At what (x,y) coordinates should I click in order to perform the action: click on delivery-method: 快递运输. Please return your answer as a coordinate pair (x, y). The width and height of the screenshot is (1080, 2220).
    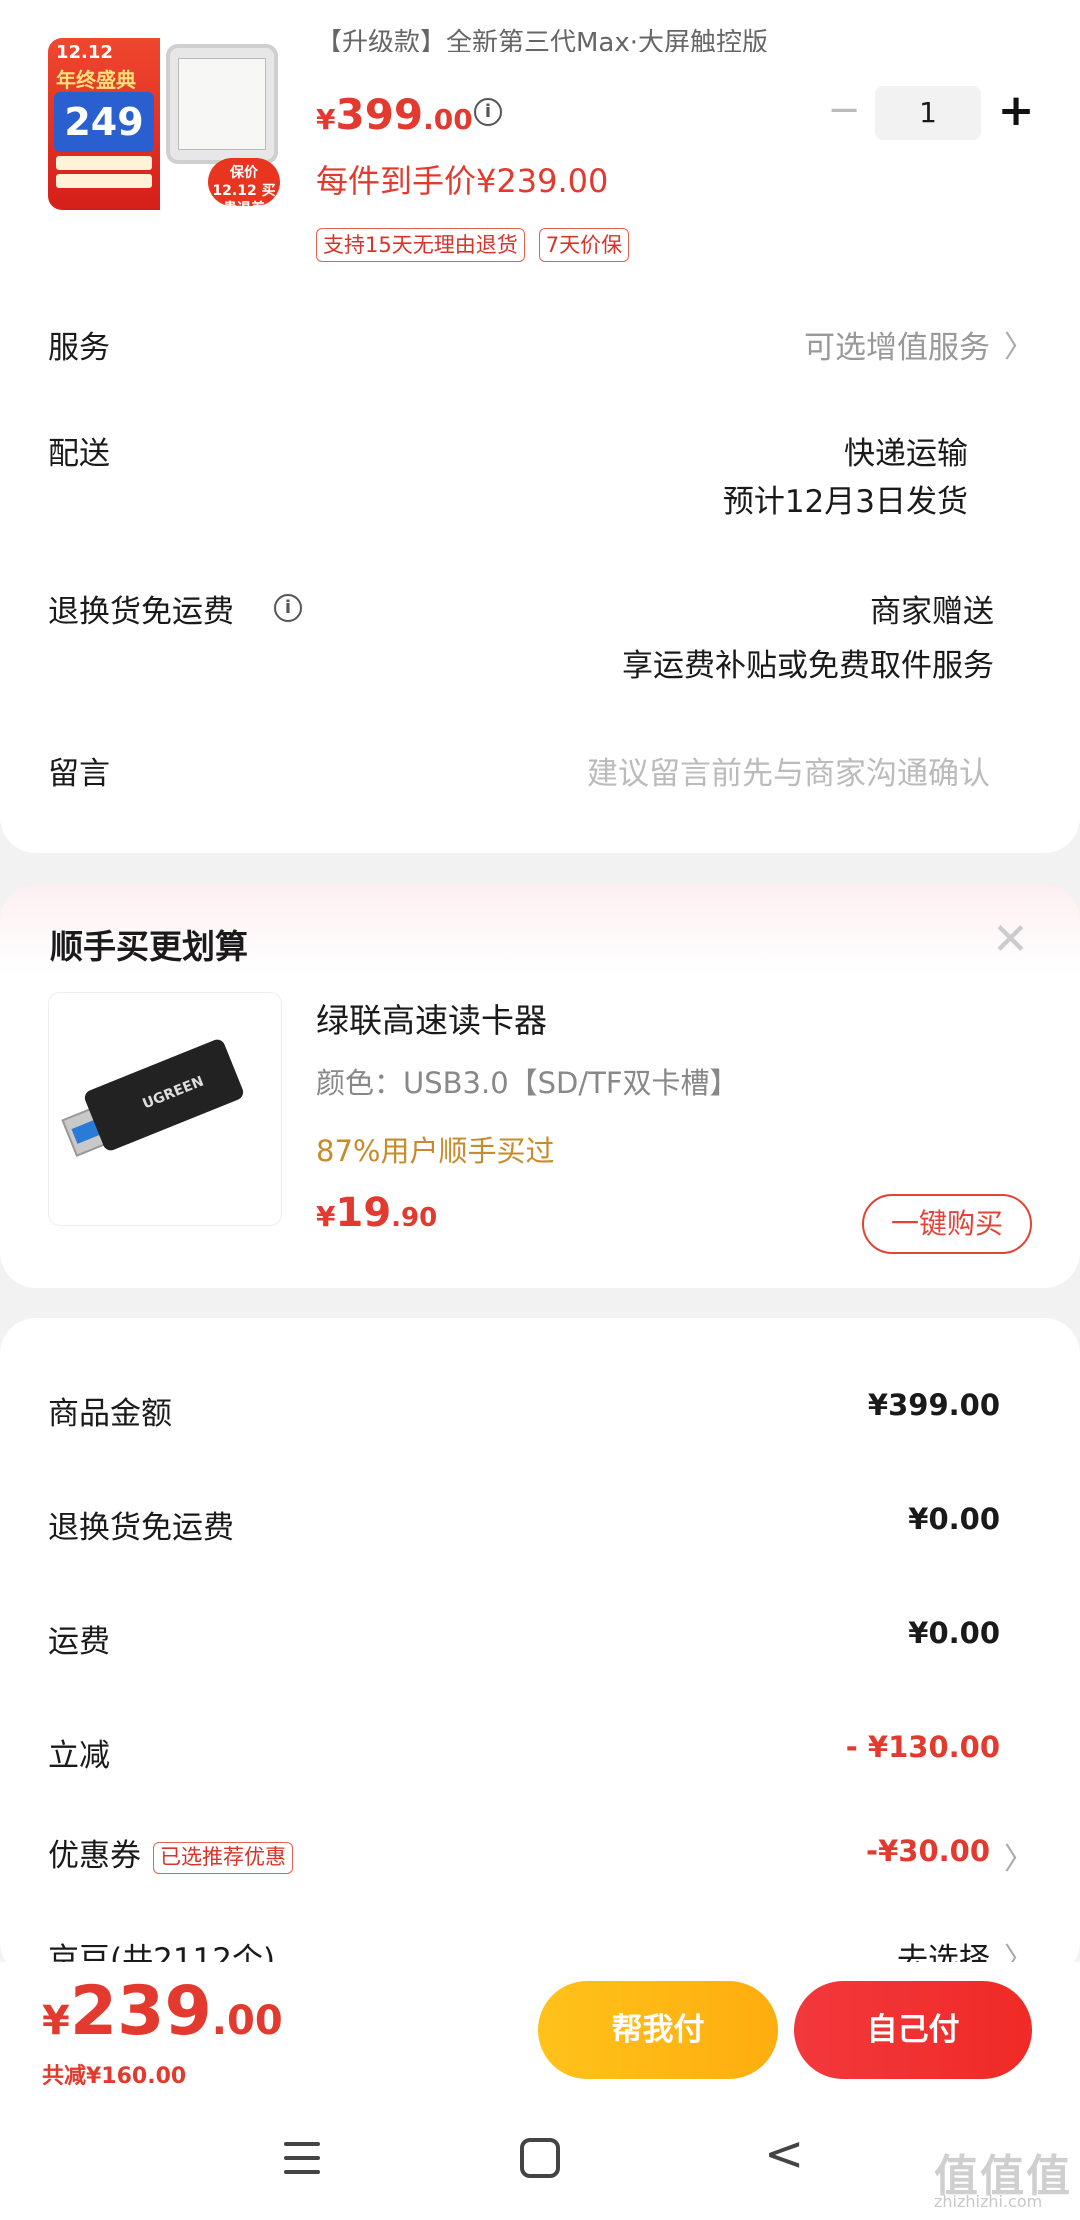
    Looking at the image, I should click on (906, 454).